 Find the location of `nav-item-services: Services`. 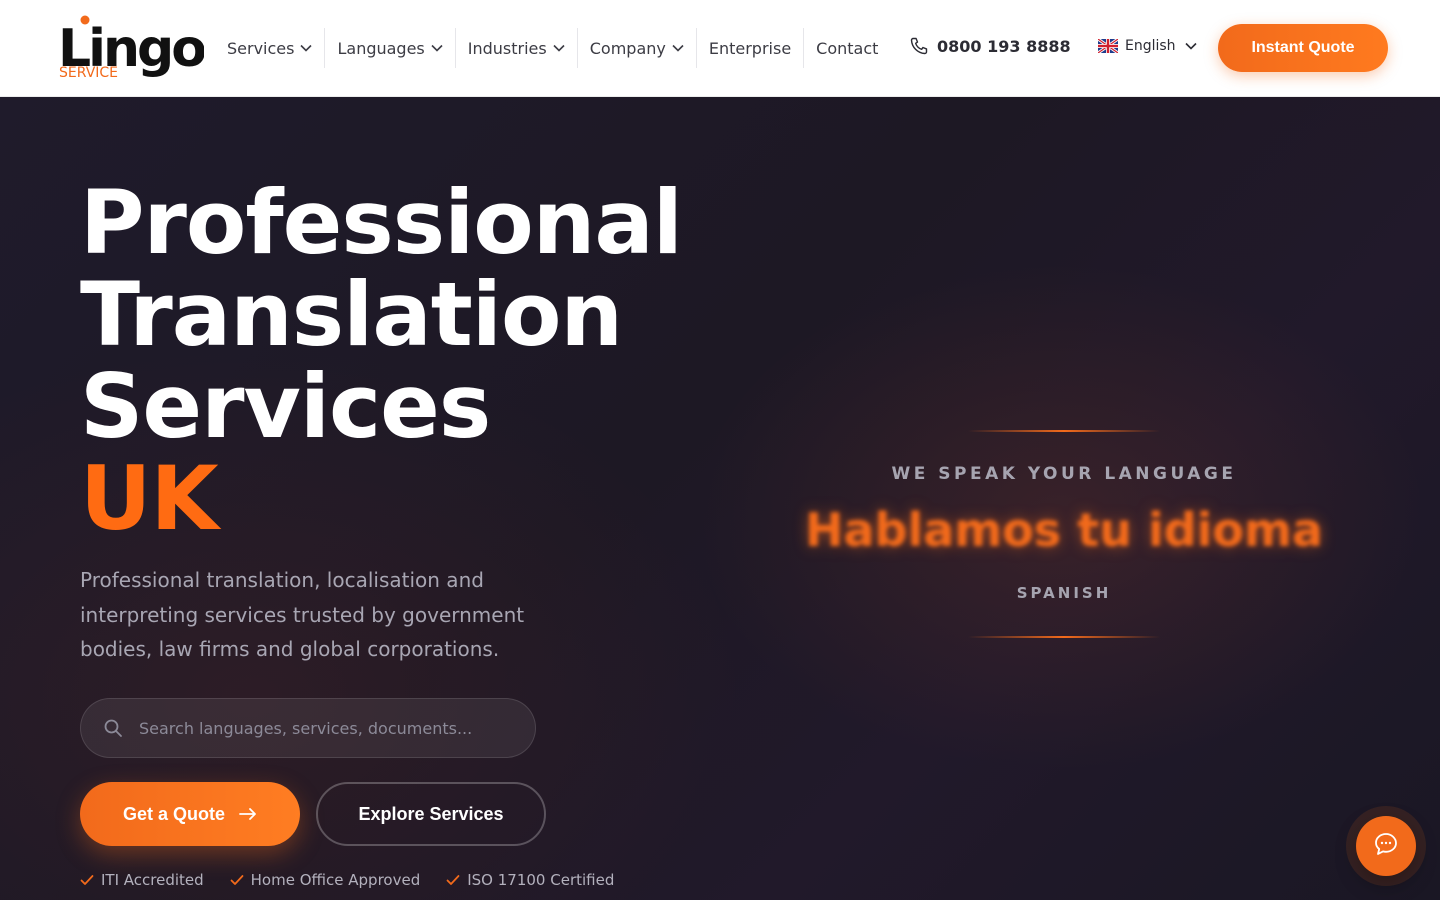

nav-item-services: Services is located at coordinates (269, 48).